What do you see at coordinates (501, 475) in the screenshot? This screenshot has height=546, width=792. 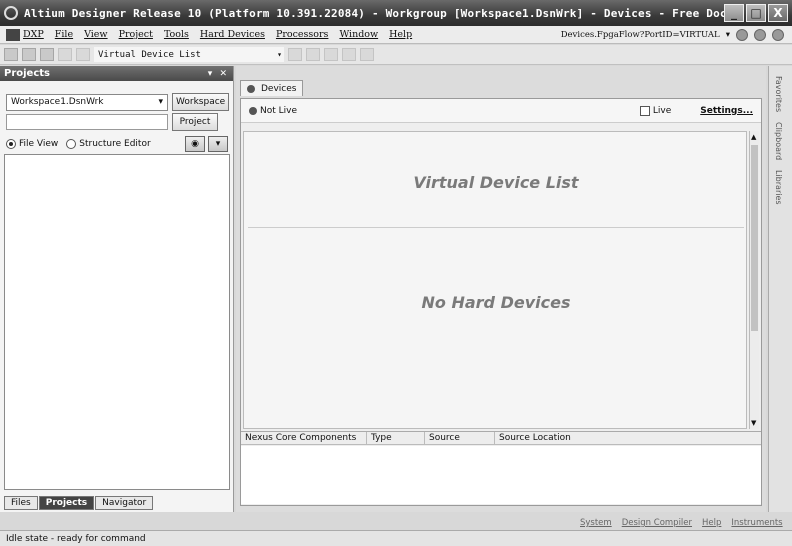 I see `nexus-table-body` at bounding box center [501, 475].